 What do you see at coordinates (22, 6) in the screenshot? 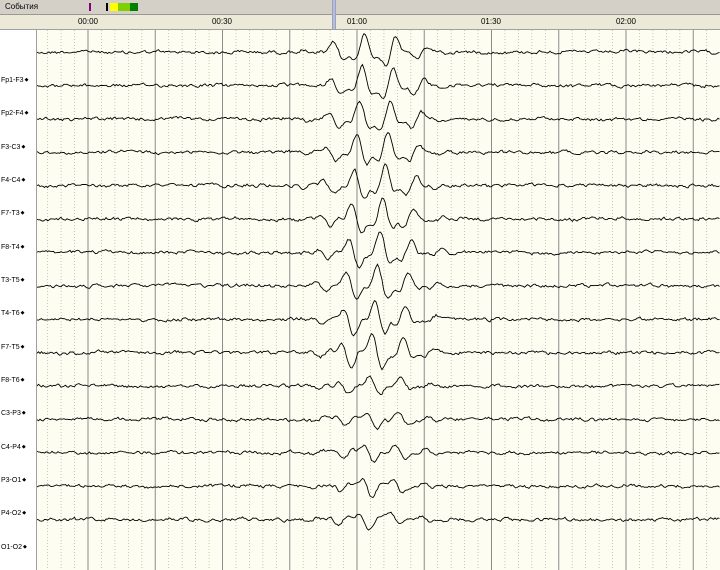
I see `events-label: События` at bounding box center [22, 6].